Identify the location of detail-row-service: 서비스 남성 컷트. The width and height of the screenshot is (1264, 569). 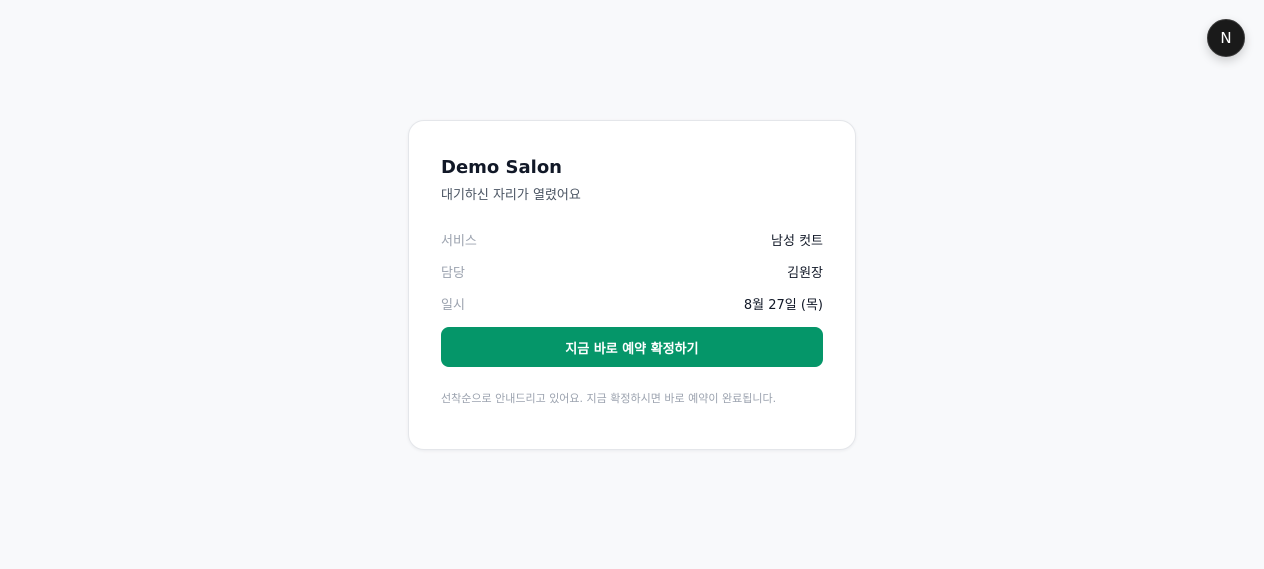
(632, 239).